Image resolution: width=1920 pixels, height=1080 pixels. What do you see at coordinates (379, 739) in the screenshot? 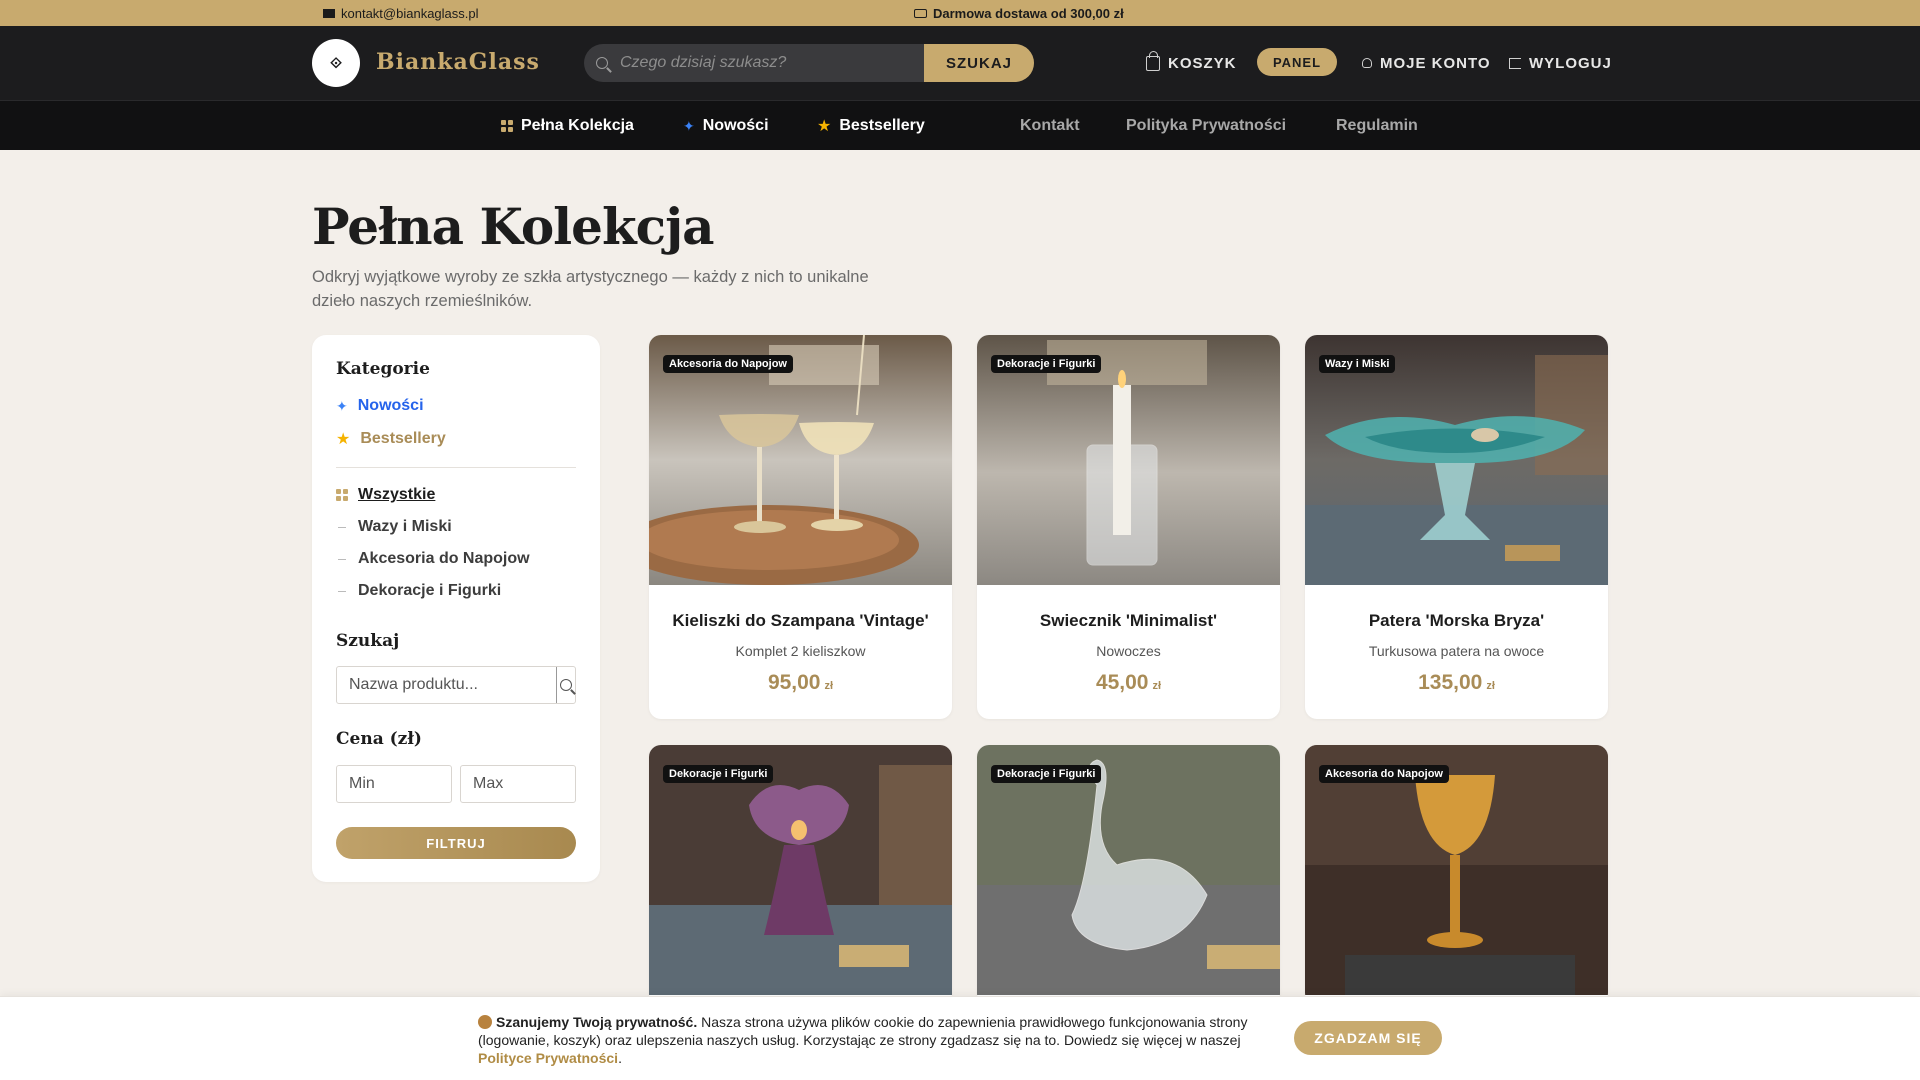
I see `price-heading: Cena (zł)` at bounding box center [379, 739].